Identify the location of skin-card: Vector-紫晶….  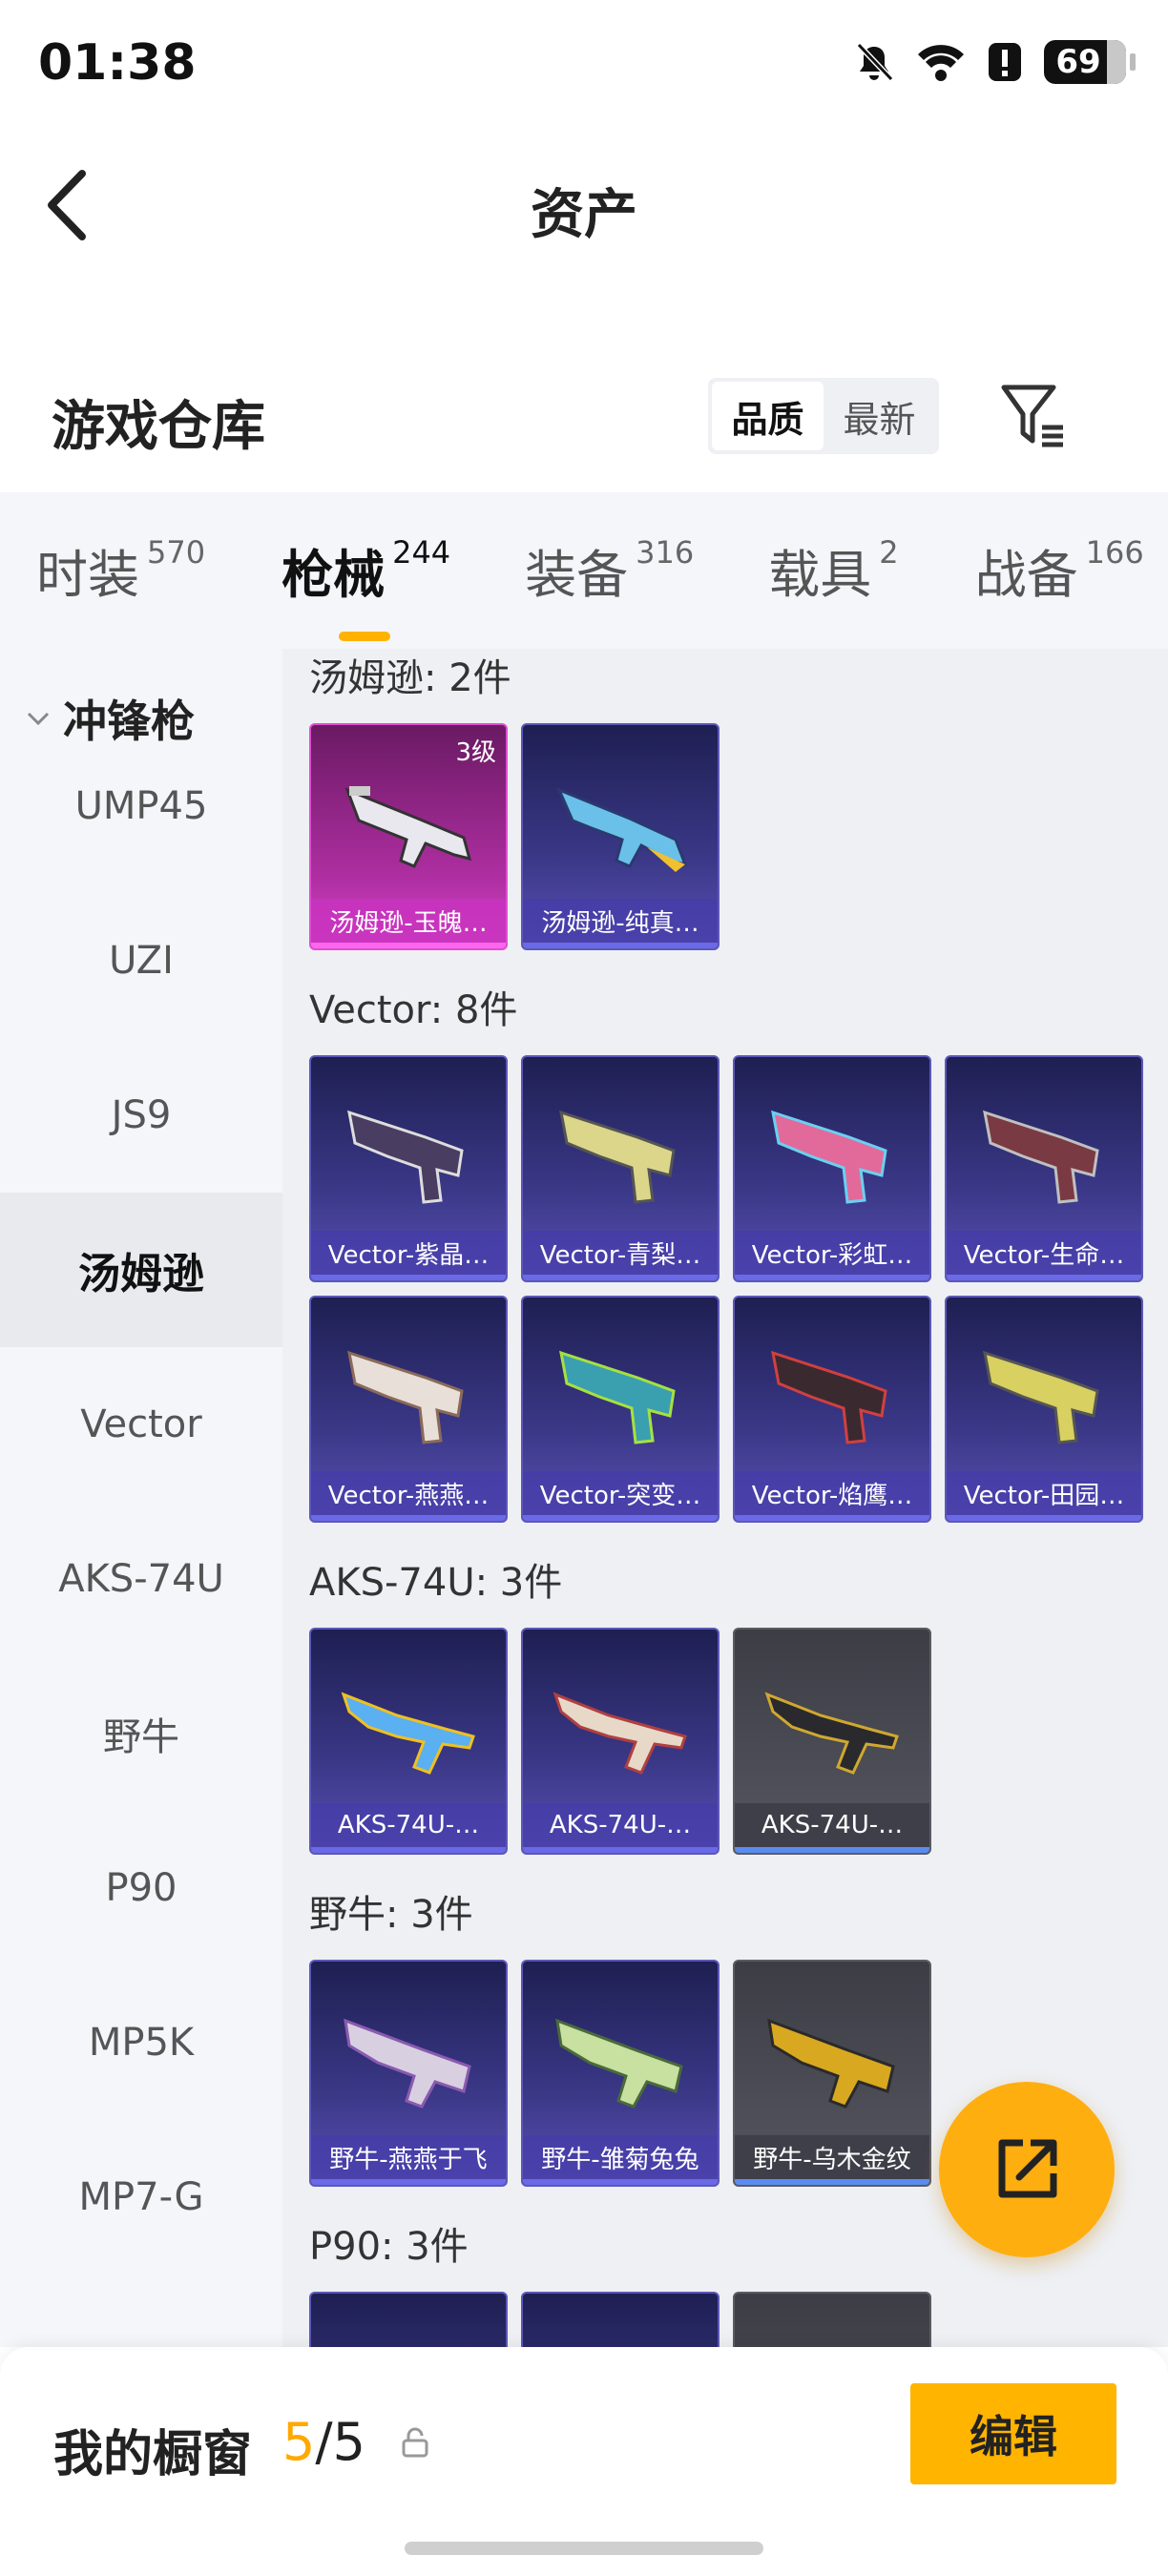
(408, 1168).